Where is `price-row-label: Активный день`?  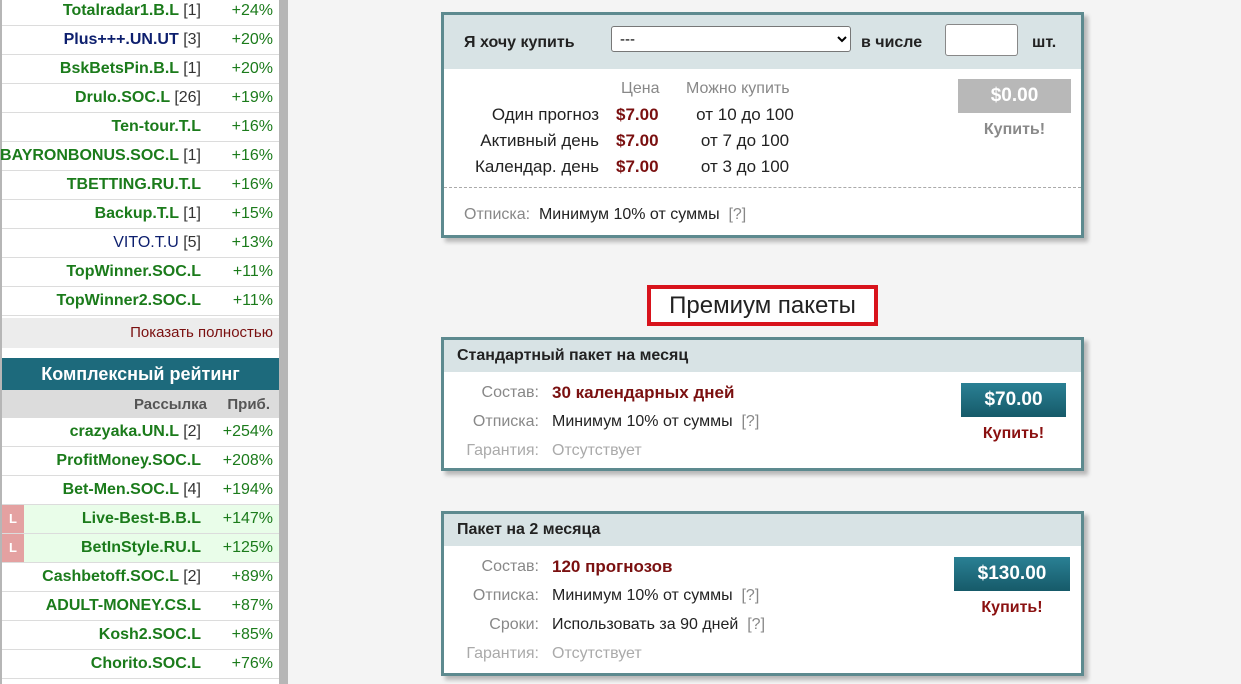
price-row-label: Активный день is located at coordinates (539, 140).